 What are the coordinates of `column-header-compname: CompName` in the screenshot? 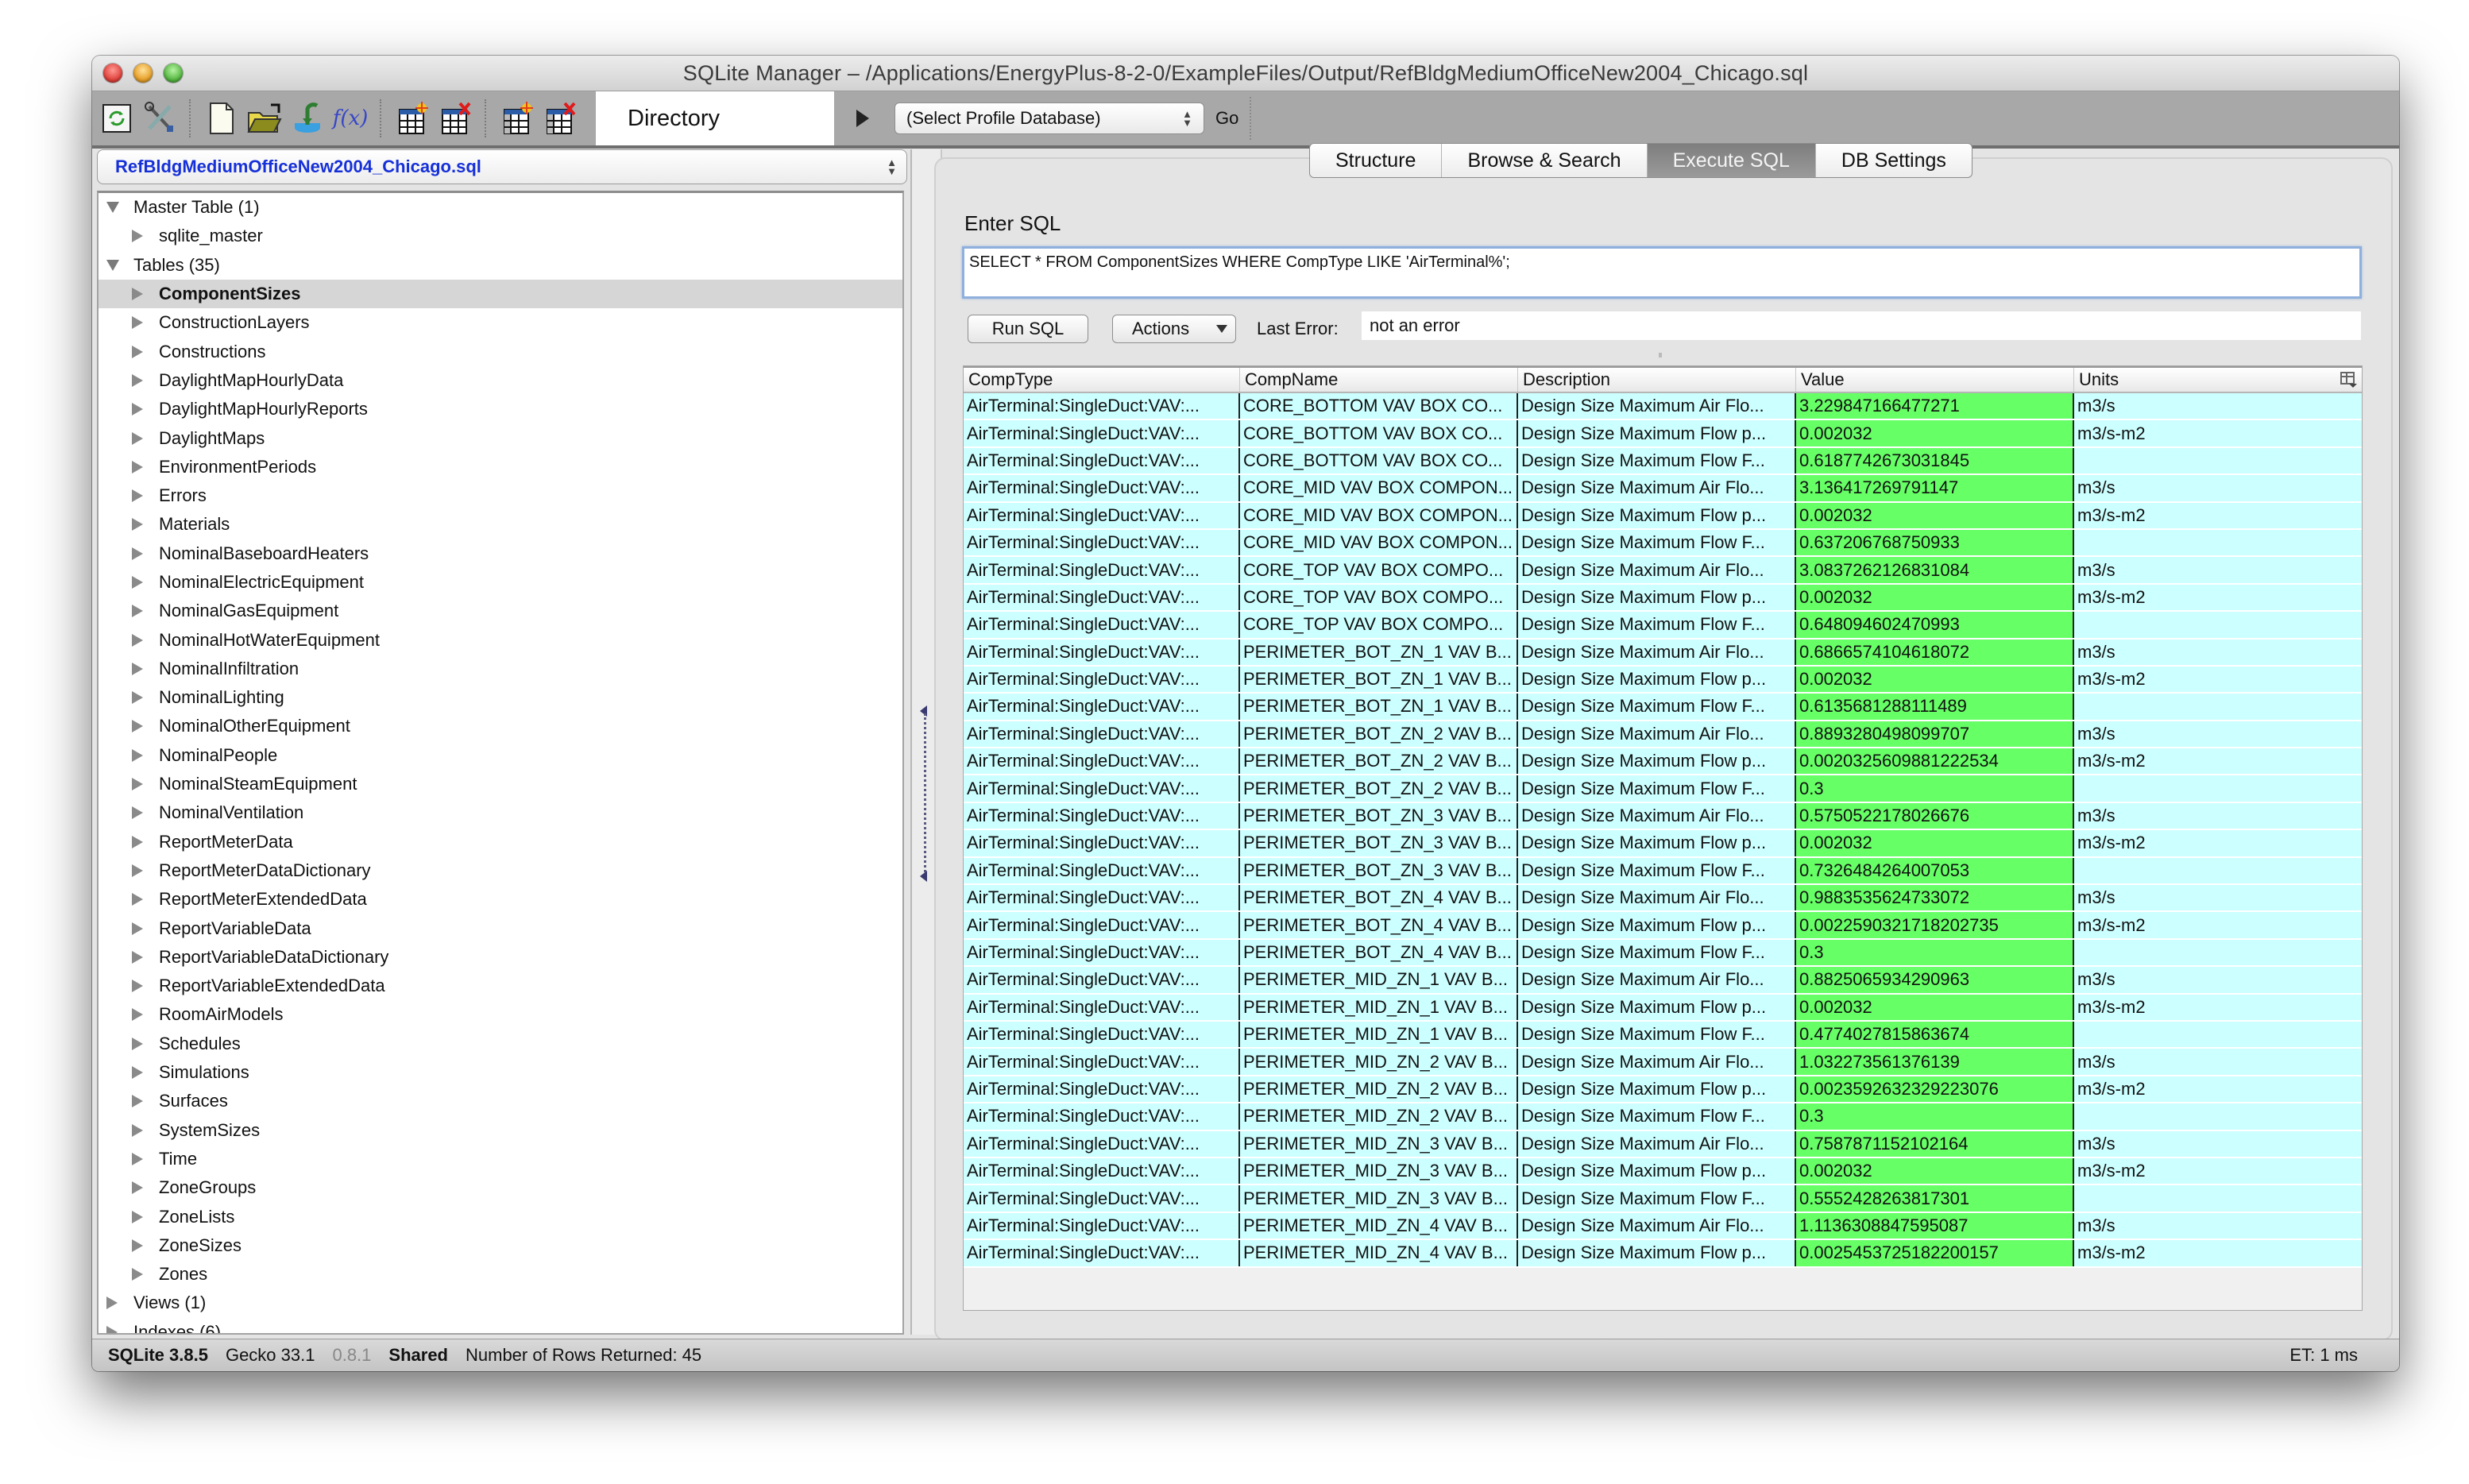 It's located at (1379, 380).